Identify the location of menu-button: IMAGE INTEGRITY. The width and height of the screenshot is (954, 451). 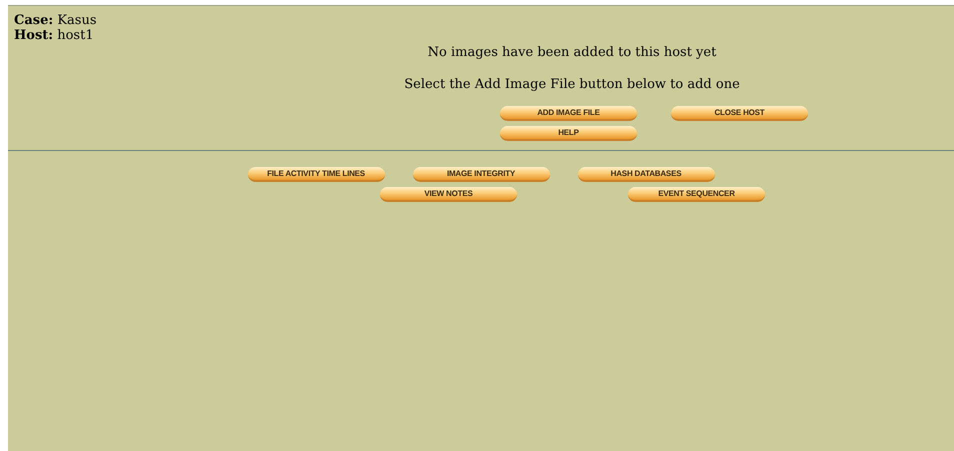
(481, 174).